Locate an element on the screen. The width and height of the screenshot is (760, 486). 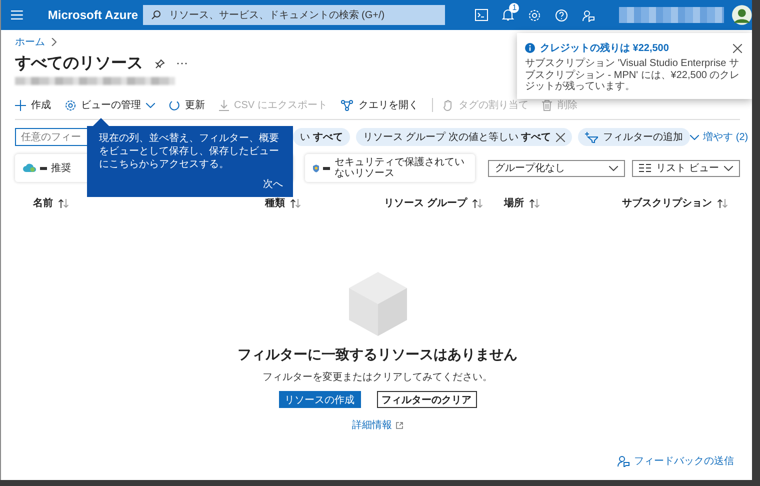
tooltip-text: 現在の列、並べ替え、フィルター、概要をビューとして保存し、保存したビューにこちらからアクセスする。 is located at coordinates (189, 151).